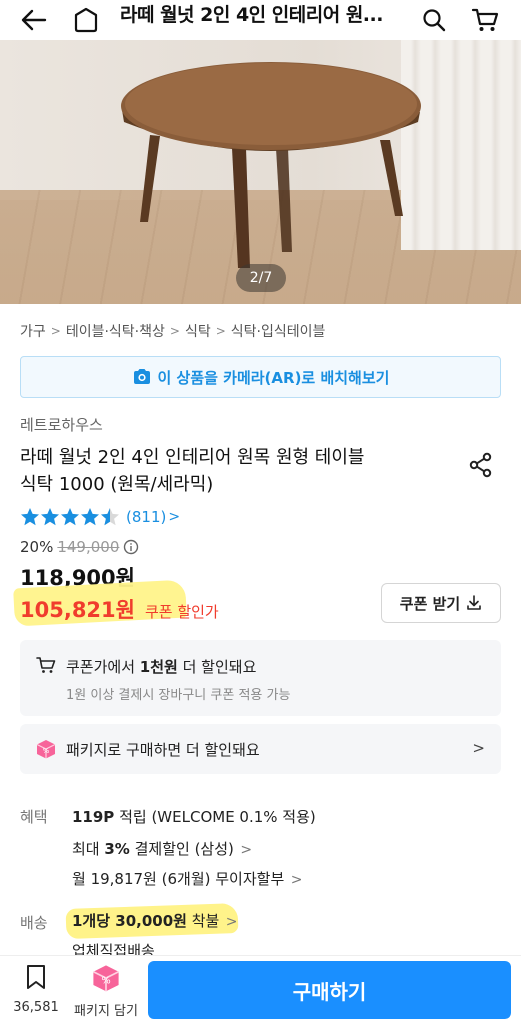 Image resolution: width=521 pixels, height=1024 pixels. I want to click on back-arrow-icon, so click(34, 20).